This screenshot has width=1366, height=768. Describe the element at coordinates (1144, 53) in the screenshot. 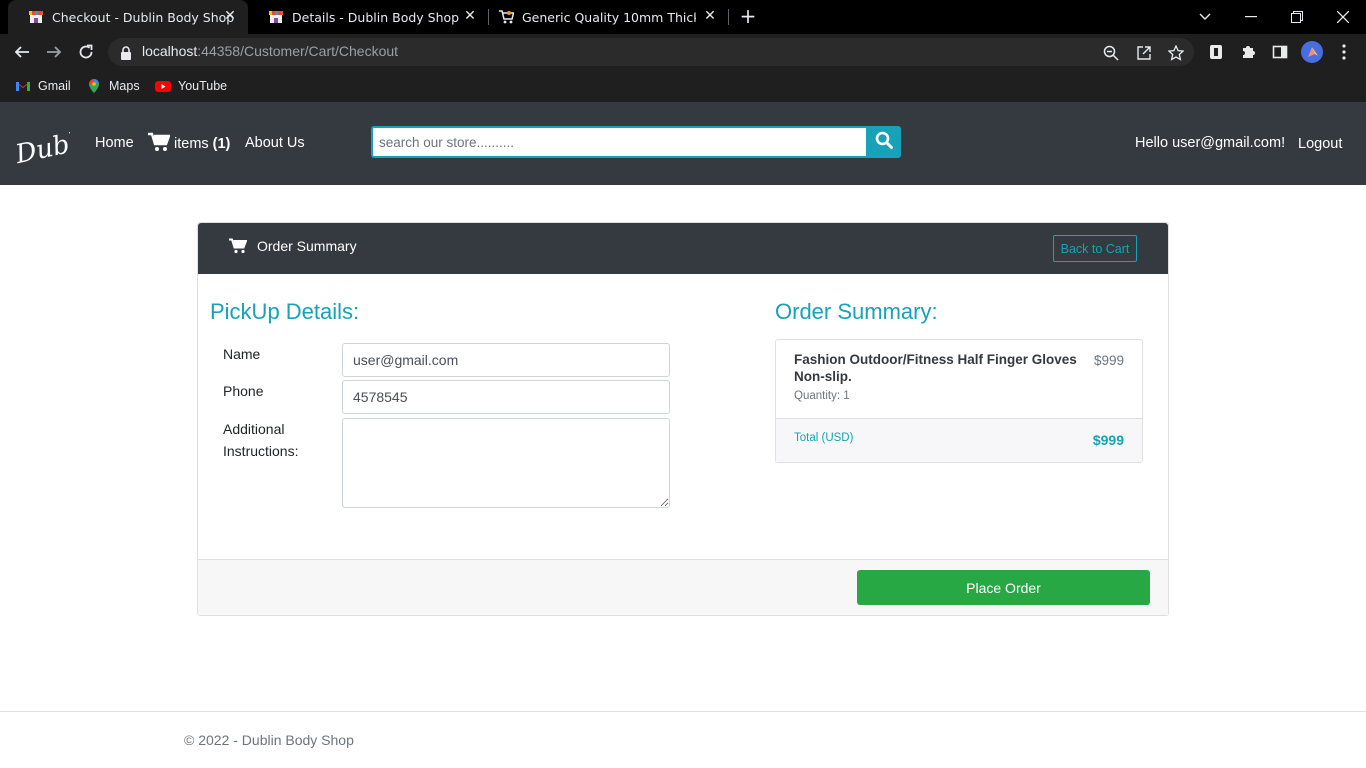

I see `share-icon` at that location.